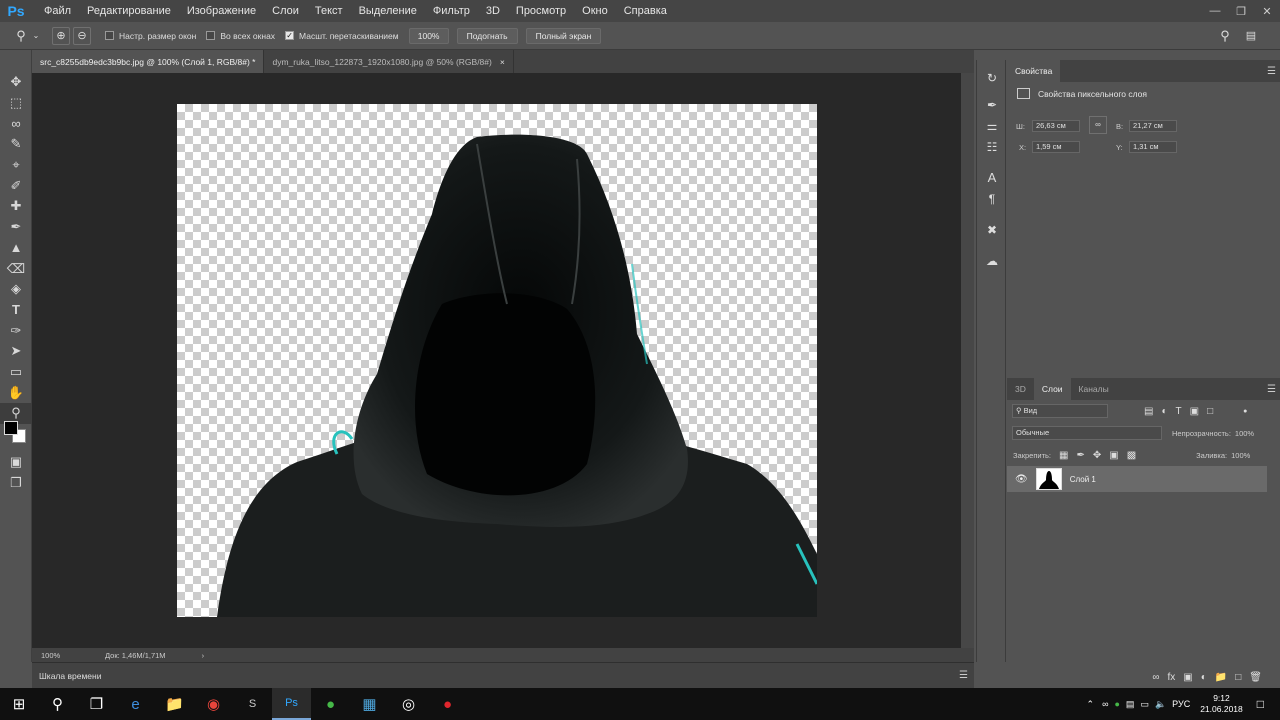 The height and width of the screenshot is (720, 1280). What do you see at coordinates (1056, 126) in the screenshot?
I see `width-field: 26,63 см` at bounding box center [1056, 126].